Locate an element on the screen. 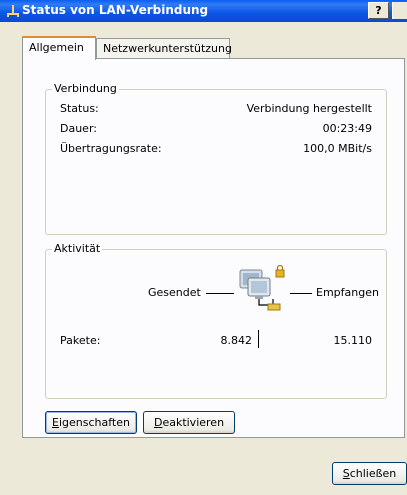 The width and height of the screenshot is (407, 495). disable-button: Deaktivieren is located at coordinates (189, 422).